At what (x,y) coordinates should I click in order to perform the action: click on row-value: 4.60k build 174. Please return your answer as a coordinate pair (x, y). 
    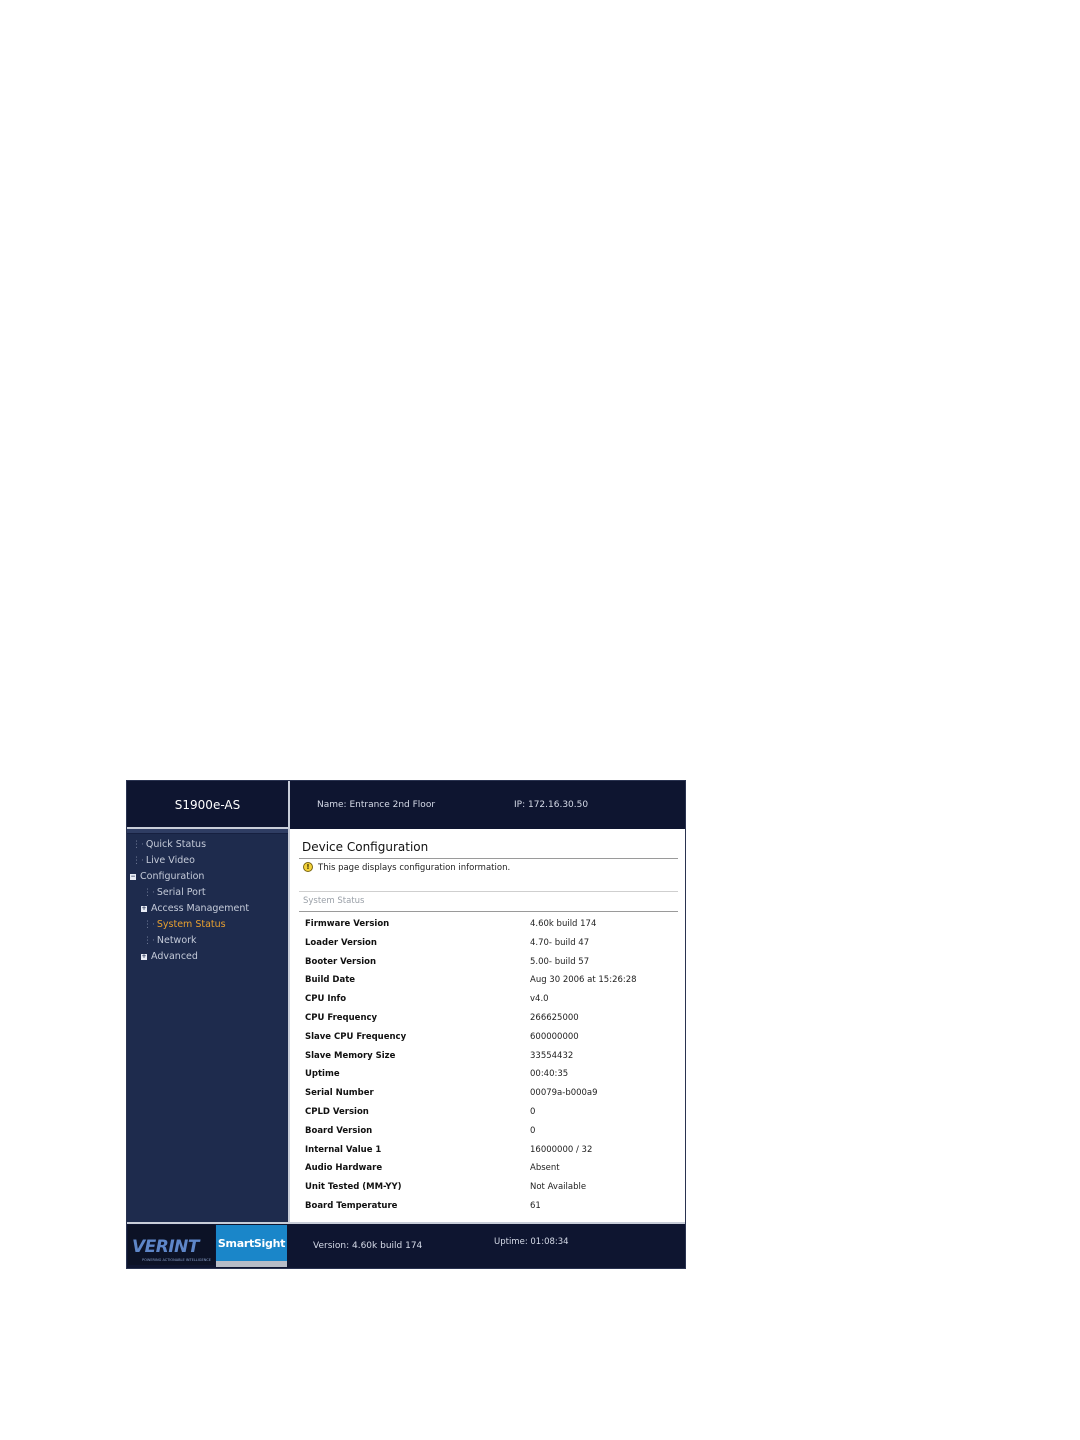
    Looking at the image, I should click on (563, 924).